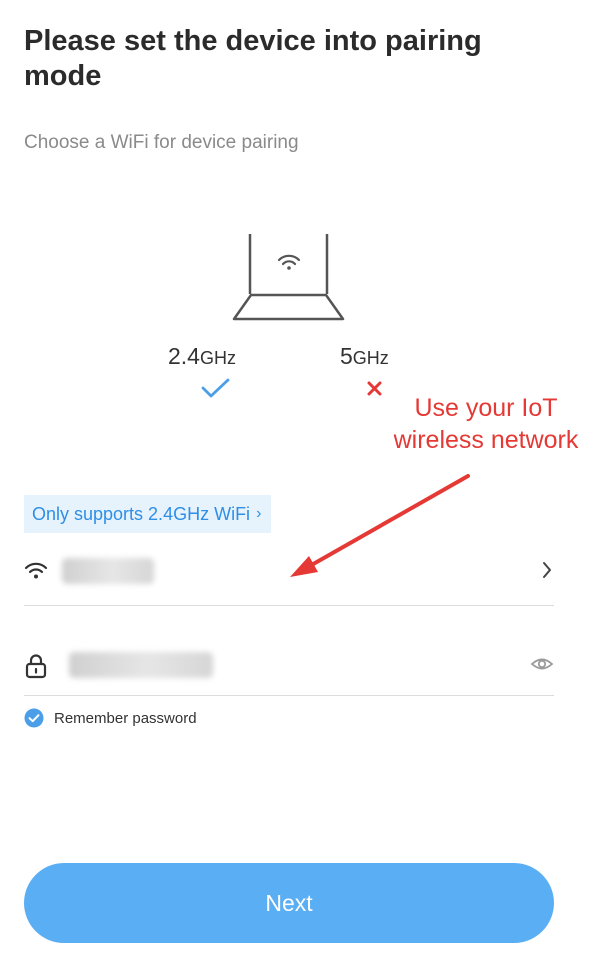 This screenshot has width=600, height=954. I want to click on check-icon, so click(215, 388).